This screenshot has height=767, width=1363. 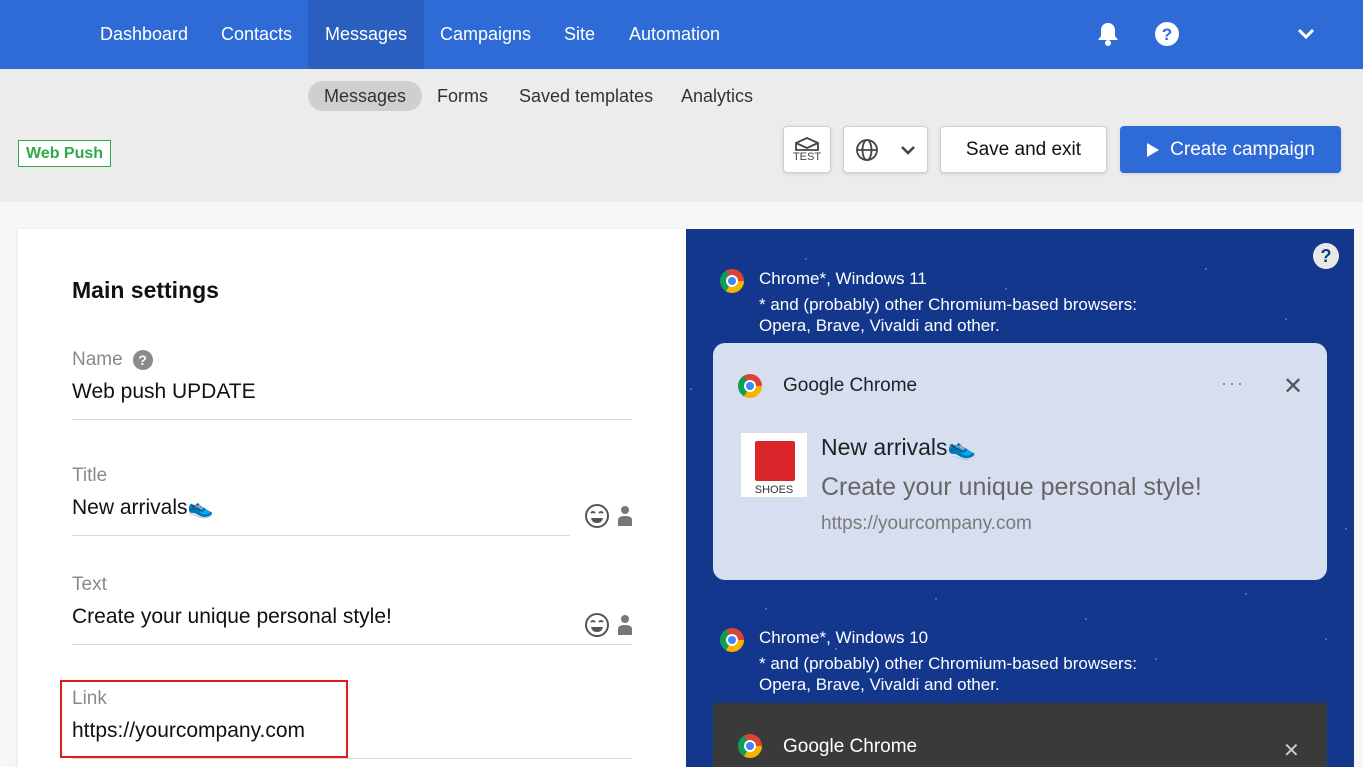 What do you see at coordinates (485, 34) in the screenshot?
I see `nav-campaigns: Campaigns` at bounding box center [485, 34].